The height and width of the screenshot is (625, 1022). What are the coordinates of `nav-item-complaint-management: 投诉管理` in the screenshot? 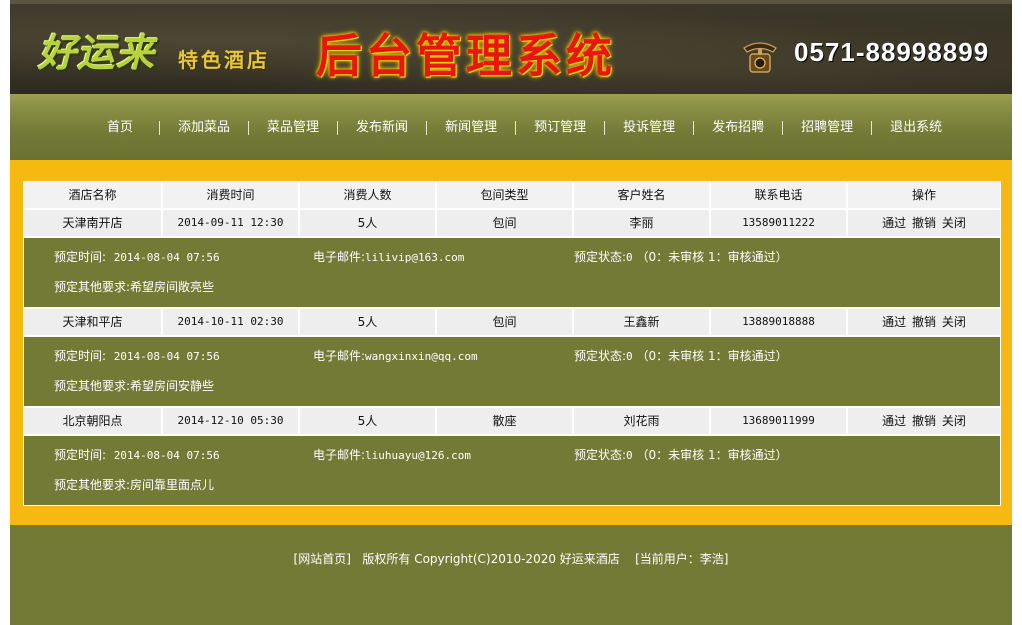 It's located at (648, 128).